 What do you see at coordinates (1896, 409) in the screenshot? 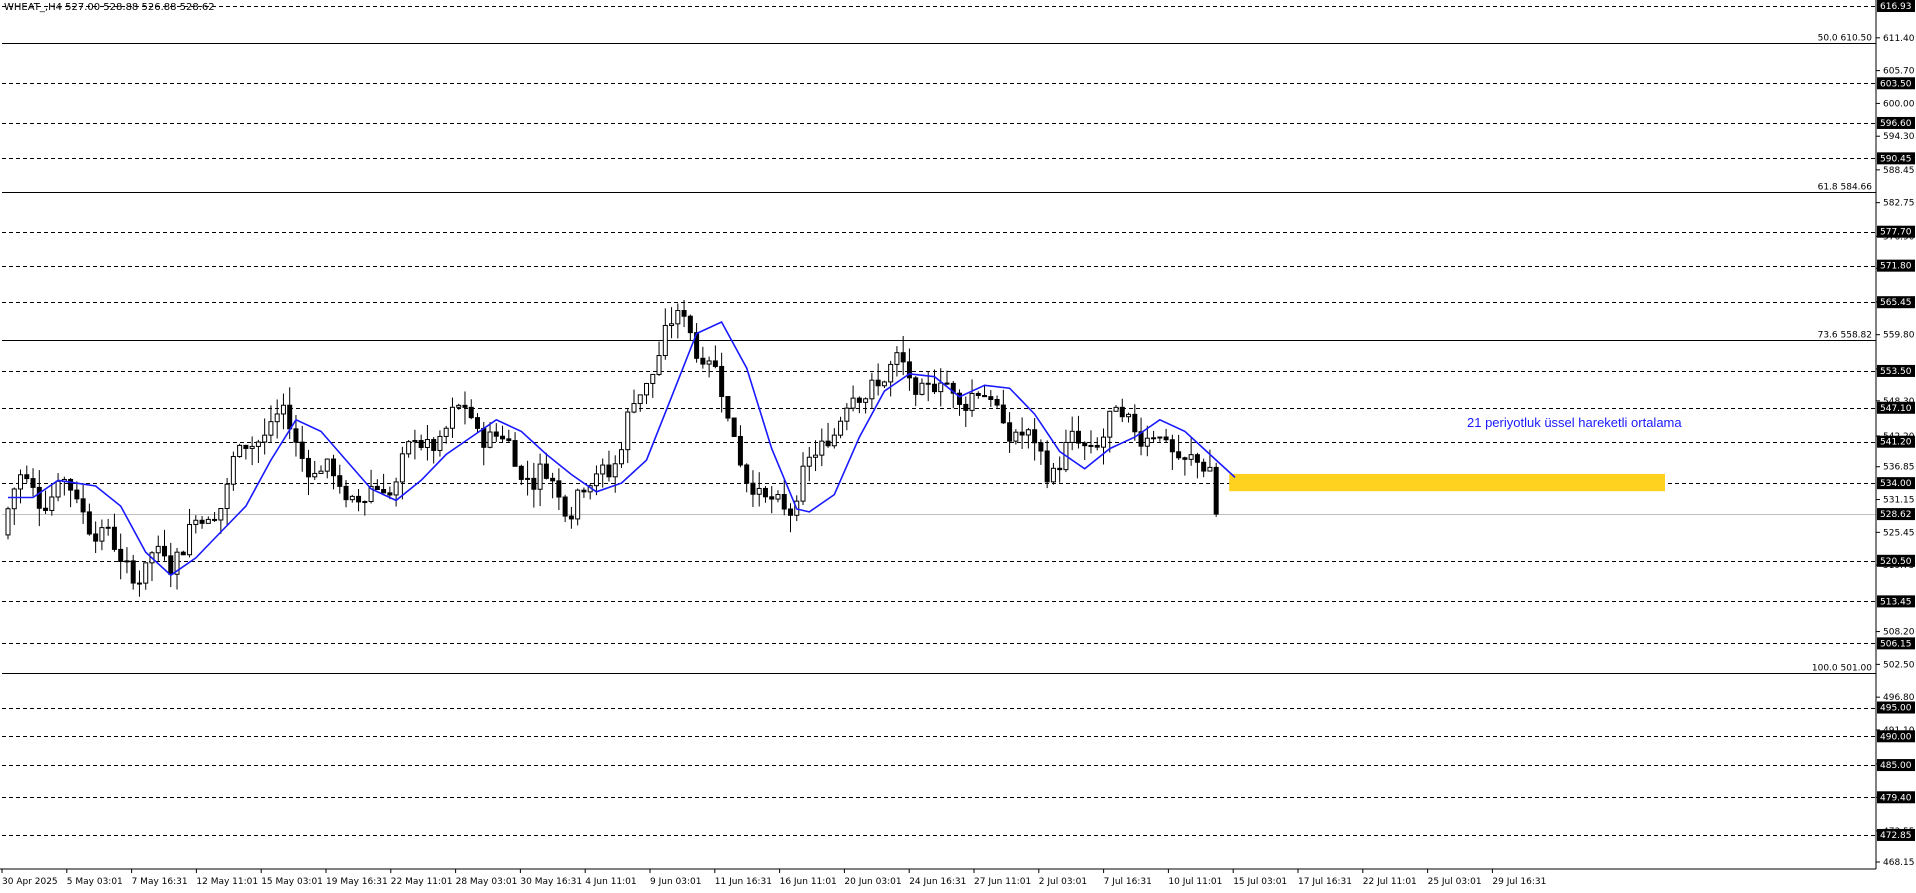
I see `price-tag-label: 547.10` at bounding box center [1896, 409].